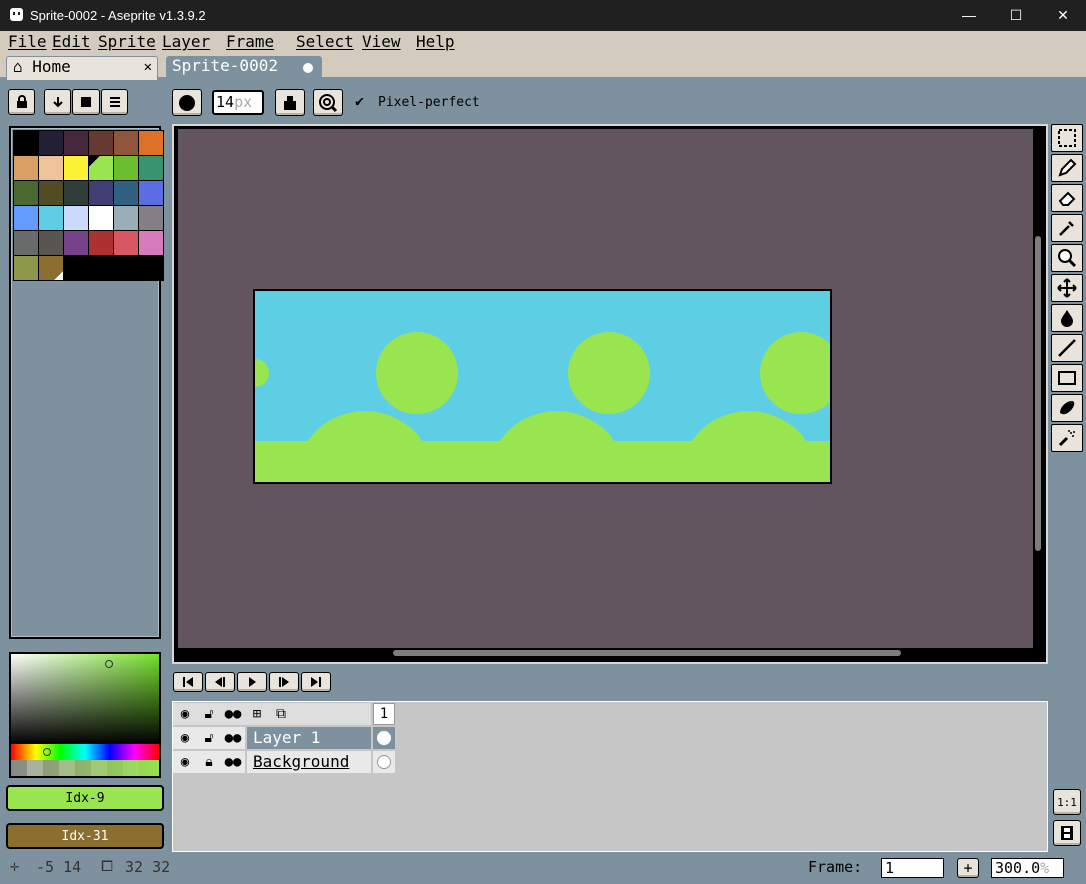 This screenshot has height=884, width=1086. Describe the element at coordinates (109, 664) in the screenshot. I see `sv-cursor` at that location.